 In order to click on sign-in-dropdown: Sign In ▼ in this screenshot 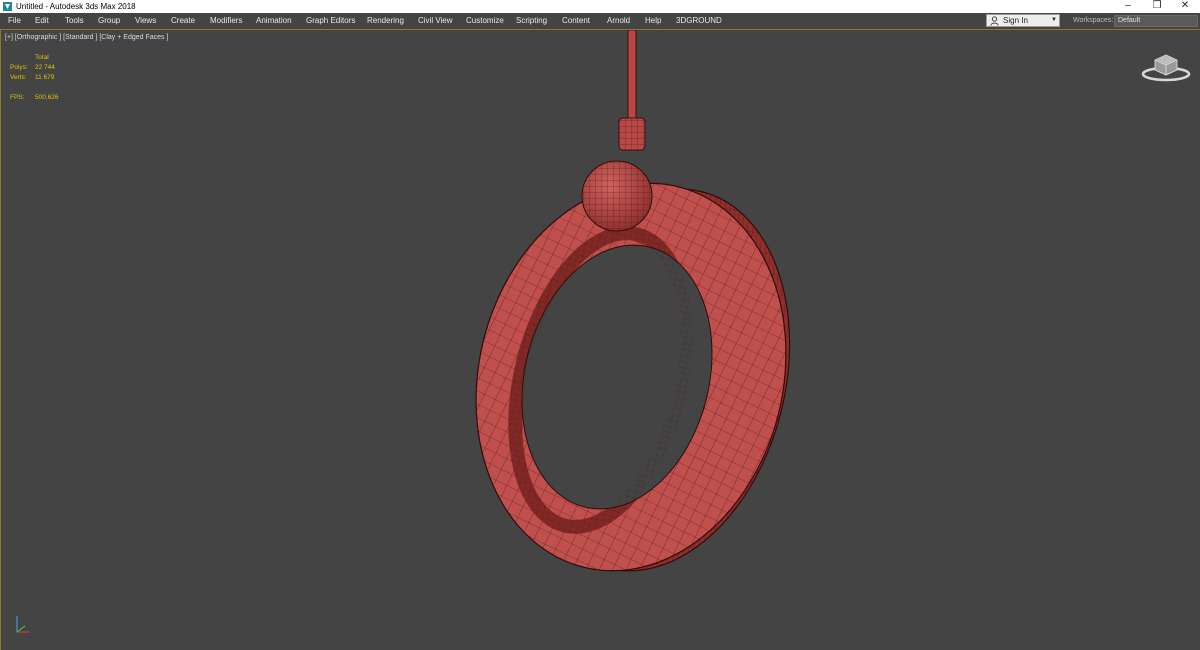, I will do `click(1023, 20)`.